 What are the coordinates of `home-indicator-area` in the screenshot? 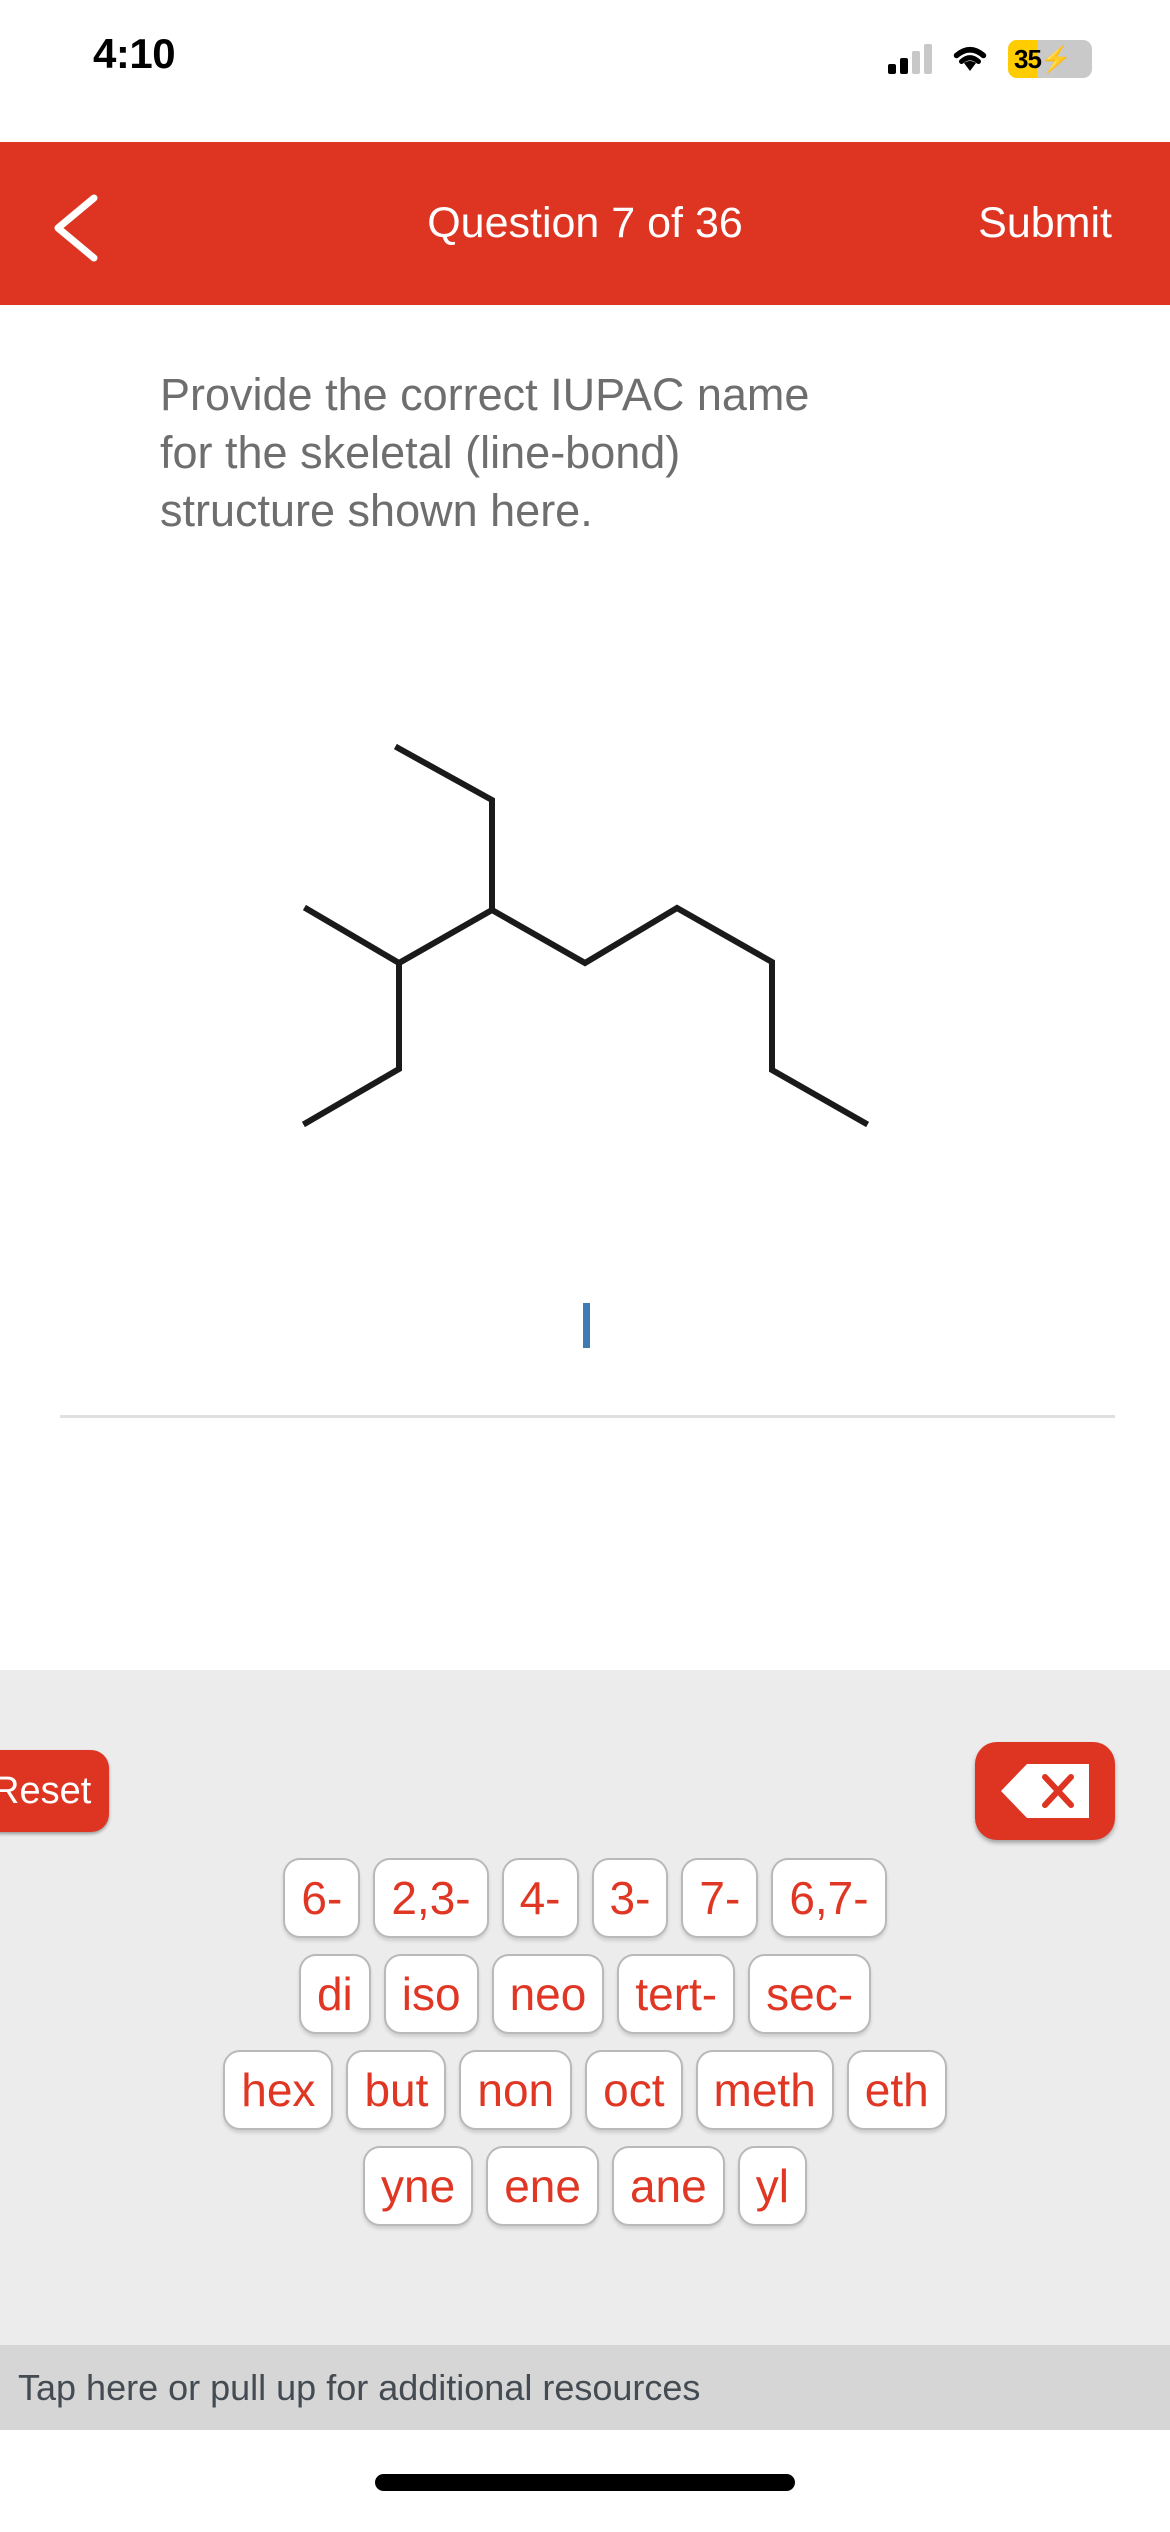 It's located at (585, 2481).